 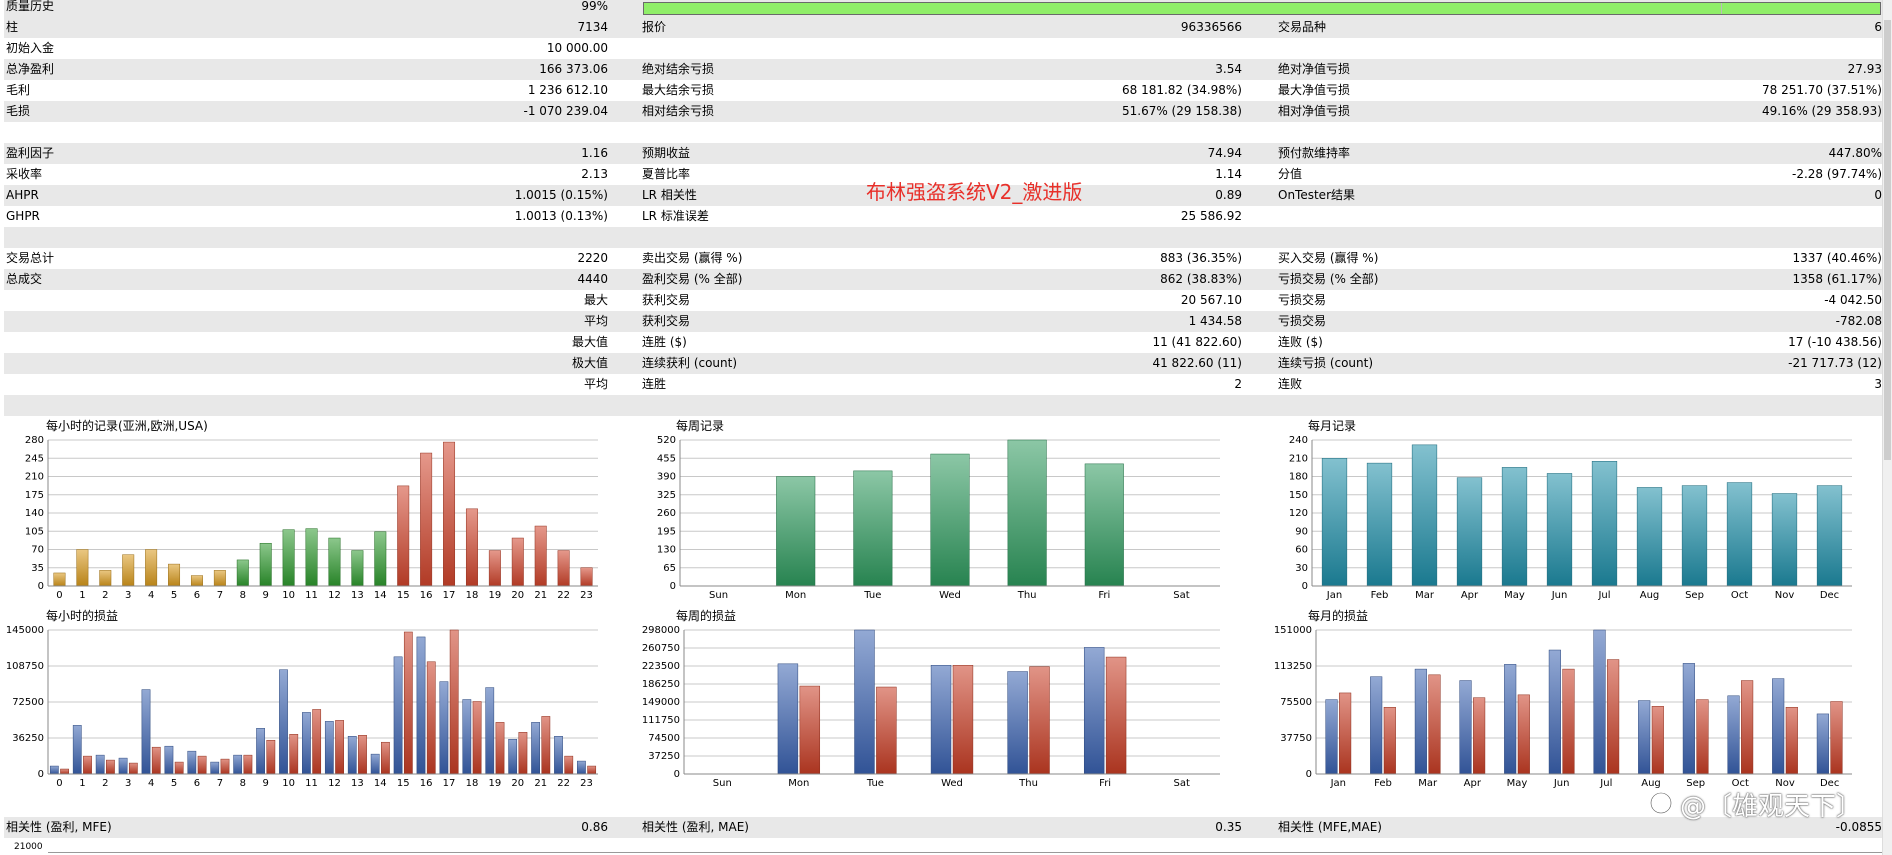 I want to click on stat-label: 绝对净值亏损, so click(x=1314, y=69).